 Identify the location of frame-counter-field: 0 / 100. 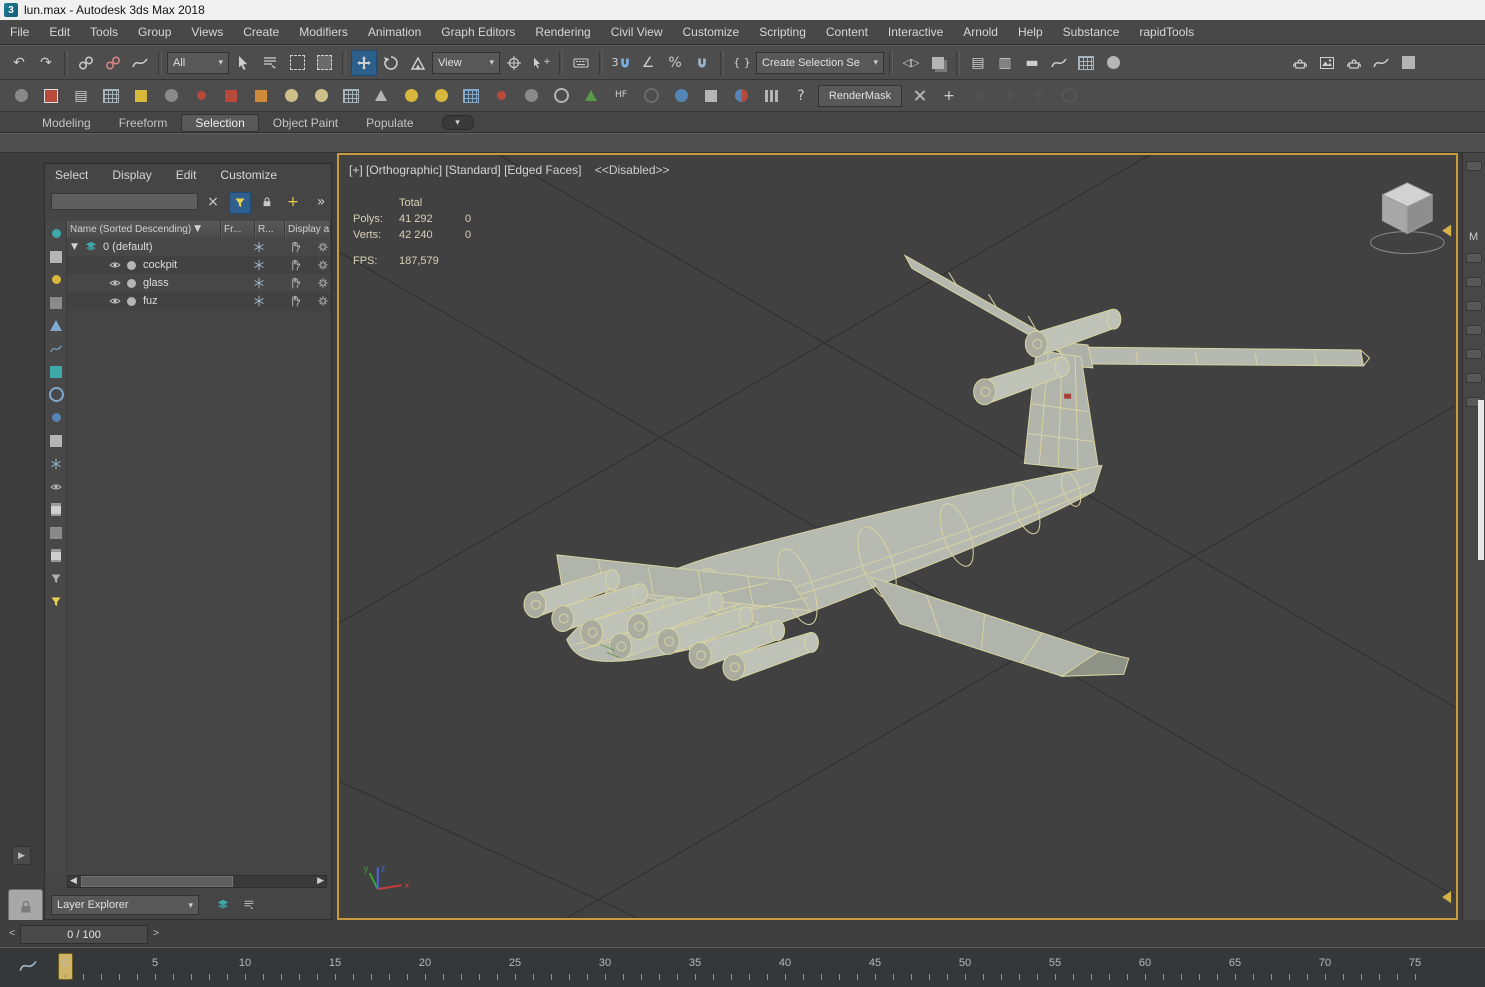
(84, 934).